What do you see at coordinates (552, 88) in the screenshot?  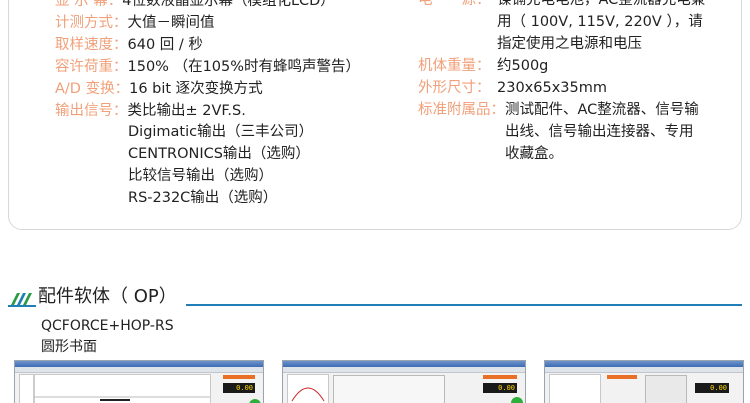 I see `spec-value-size: 230x65x35mm` at bounding box center [552, 88].